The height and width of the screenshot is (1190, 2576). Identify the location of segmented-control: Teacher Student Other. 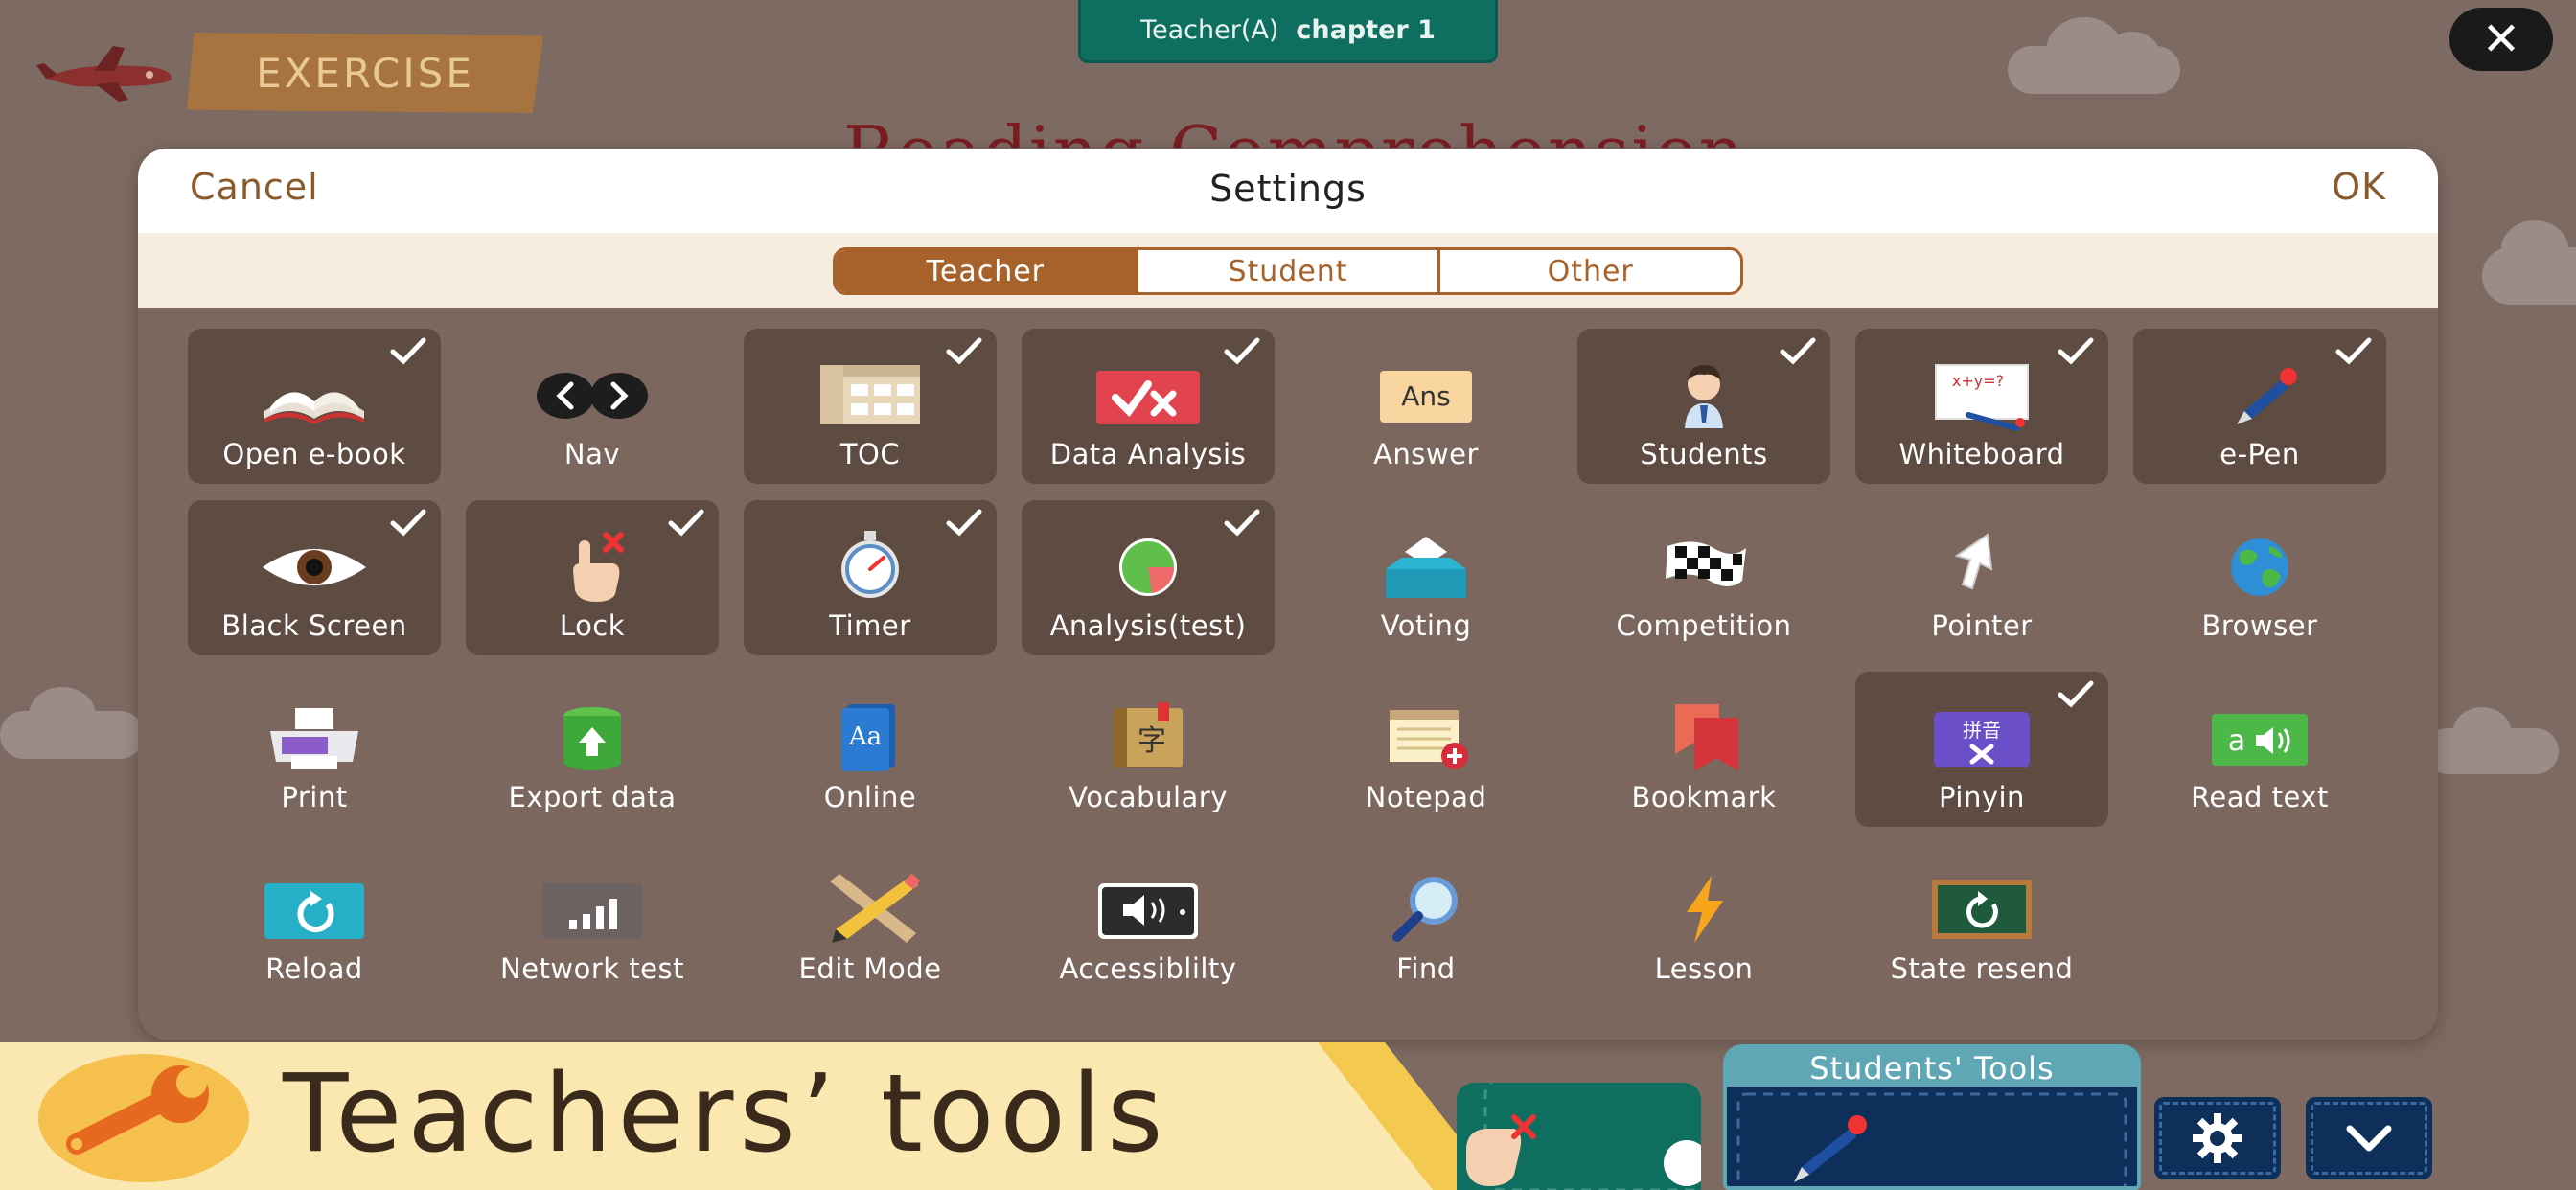
(1288, 271).